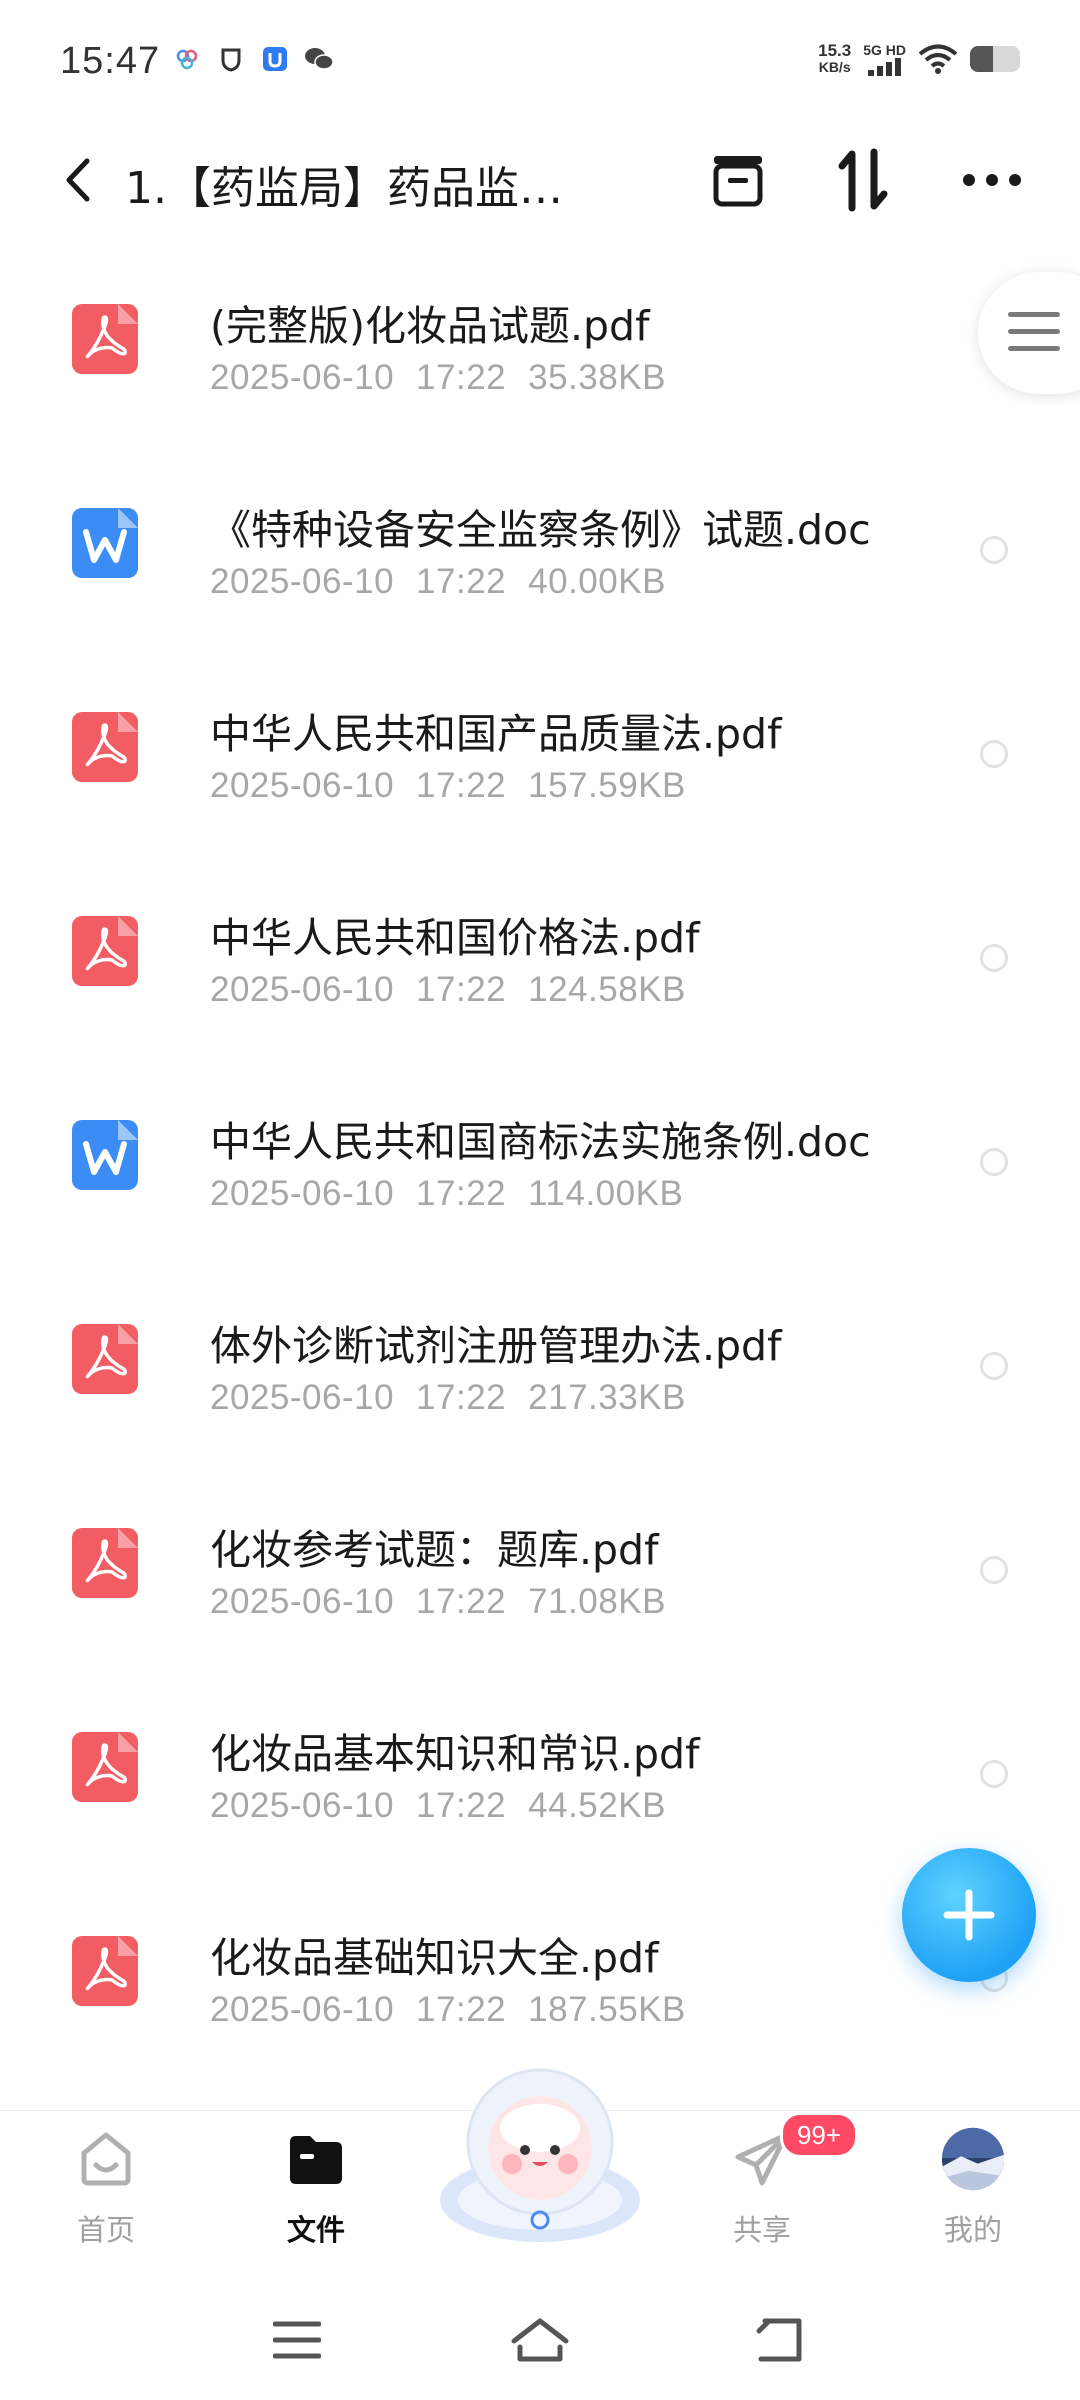 Image resolution: width=1080 pixels, height=2400 pixels. What do you see at coordinates (969, 1915) in the screenshot?
I see `add-button` at bounding box center [969, 1915].